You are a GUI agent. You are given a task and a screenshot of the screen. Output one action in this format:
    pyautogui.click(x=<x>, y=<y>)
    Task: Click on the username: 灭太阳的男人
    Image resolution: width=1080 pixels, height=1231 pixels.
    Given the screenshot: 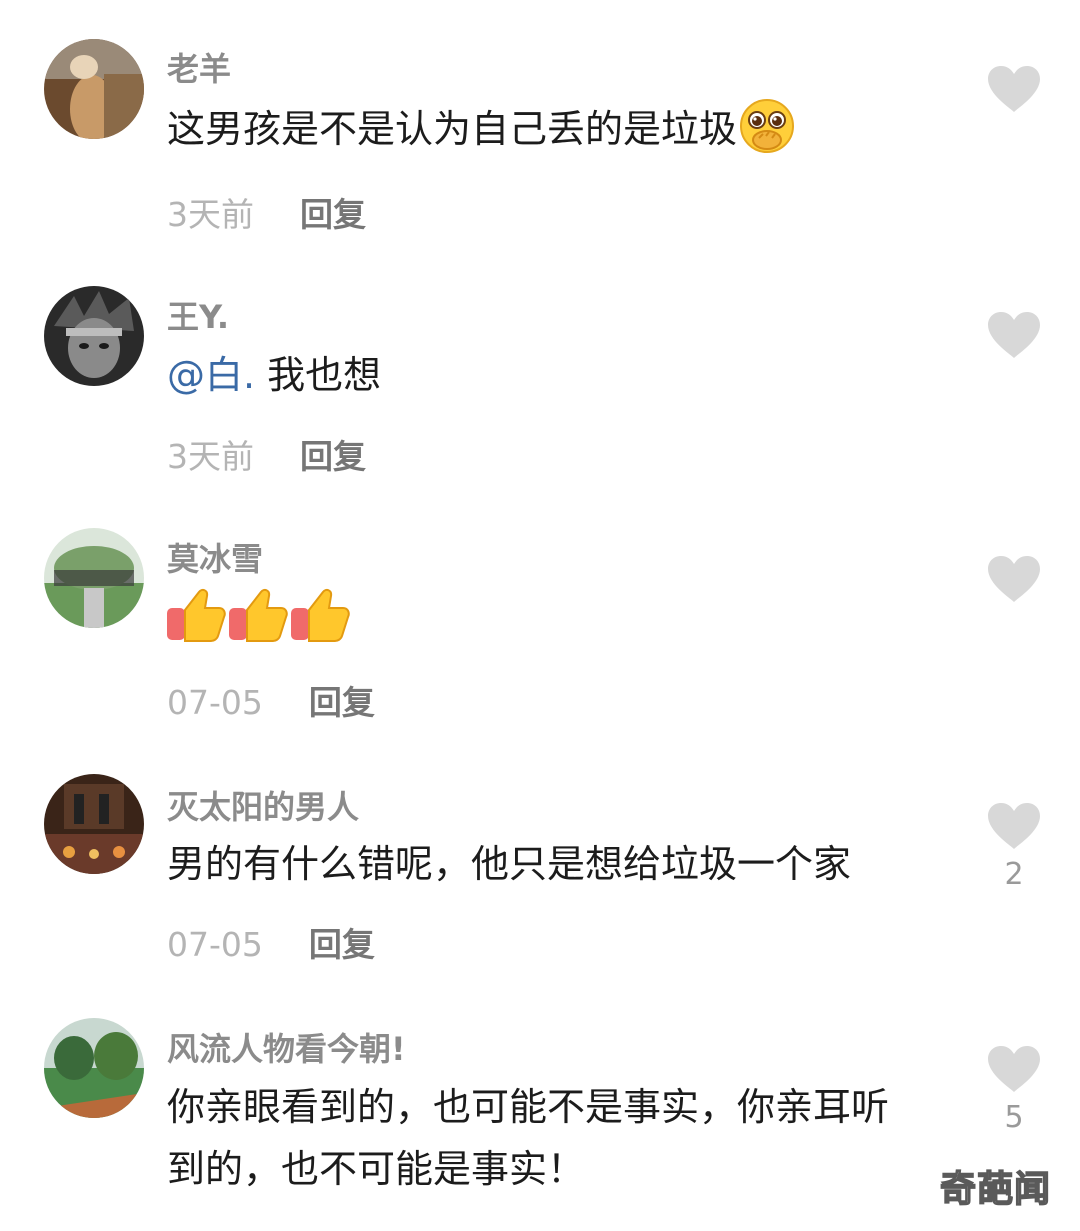 What is the action you would take?
    pyautogui.click(x=263, y=805)
    